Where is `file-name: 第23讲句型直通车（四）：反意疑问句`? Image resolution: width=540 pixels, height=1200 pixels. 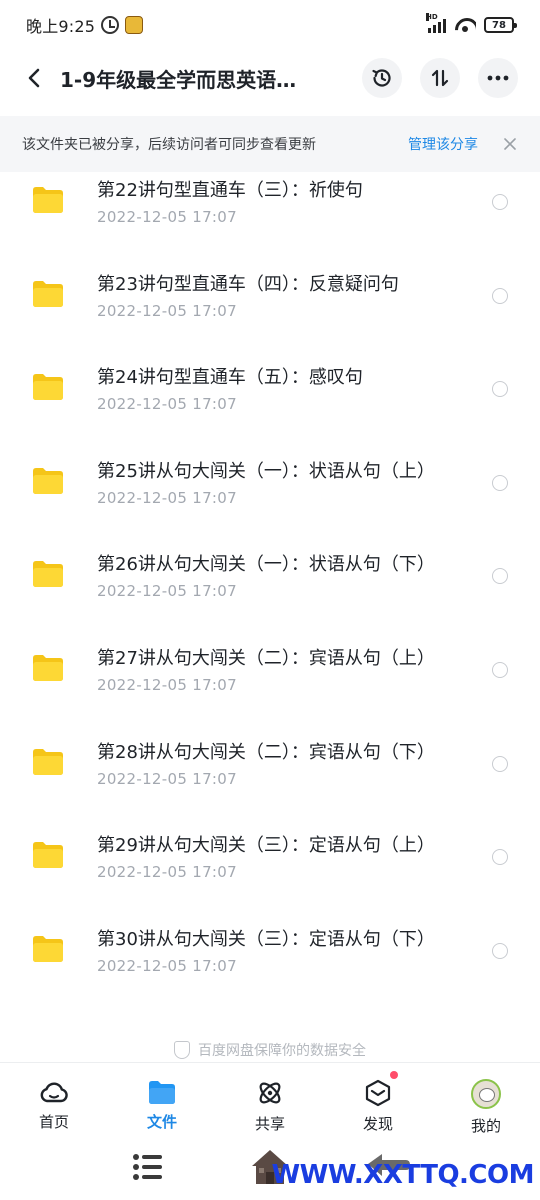 file-name: 第23讲句型直通车（四）：反意疑问句 is located at coordinates (248, 284).